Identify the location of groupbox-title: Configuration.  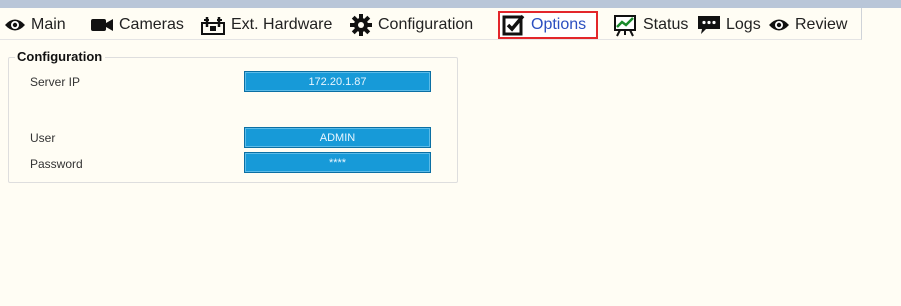
(60, 56).